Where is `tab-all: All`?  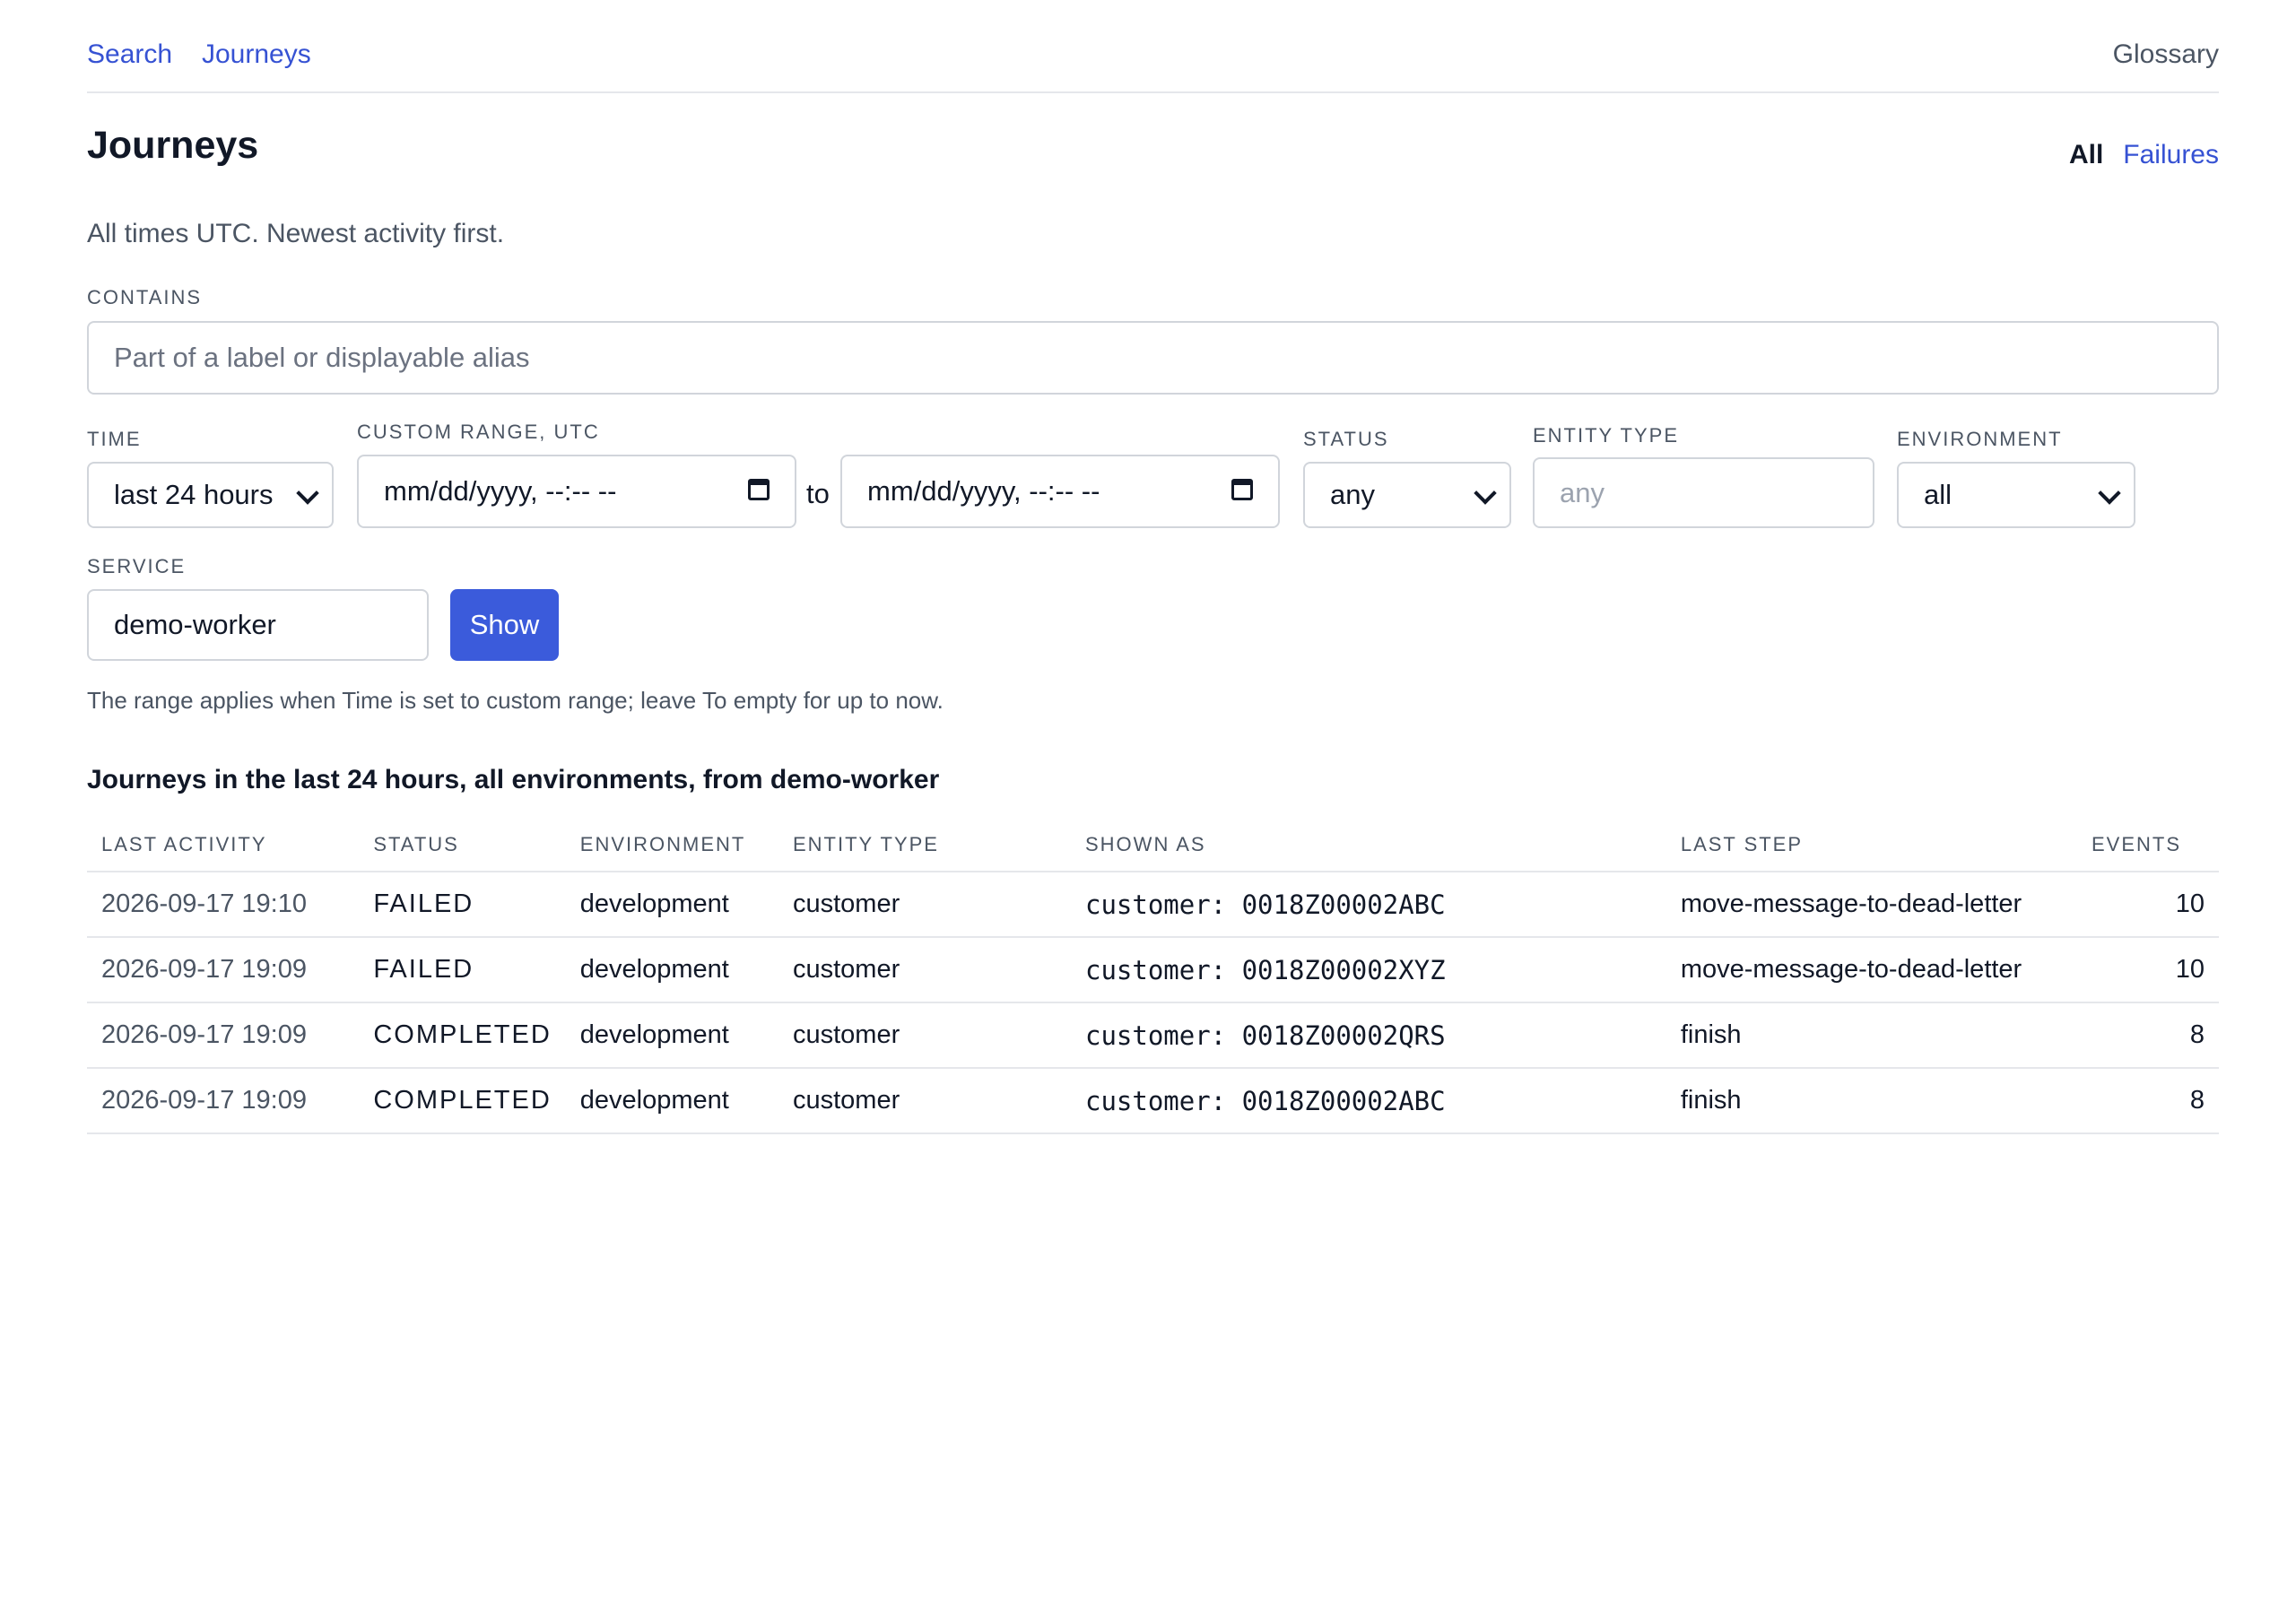 tab-all: All is located at coordinates (2086, 154).